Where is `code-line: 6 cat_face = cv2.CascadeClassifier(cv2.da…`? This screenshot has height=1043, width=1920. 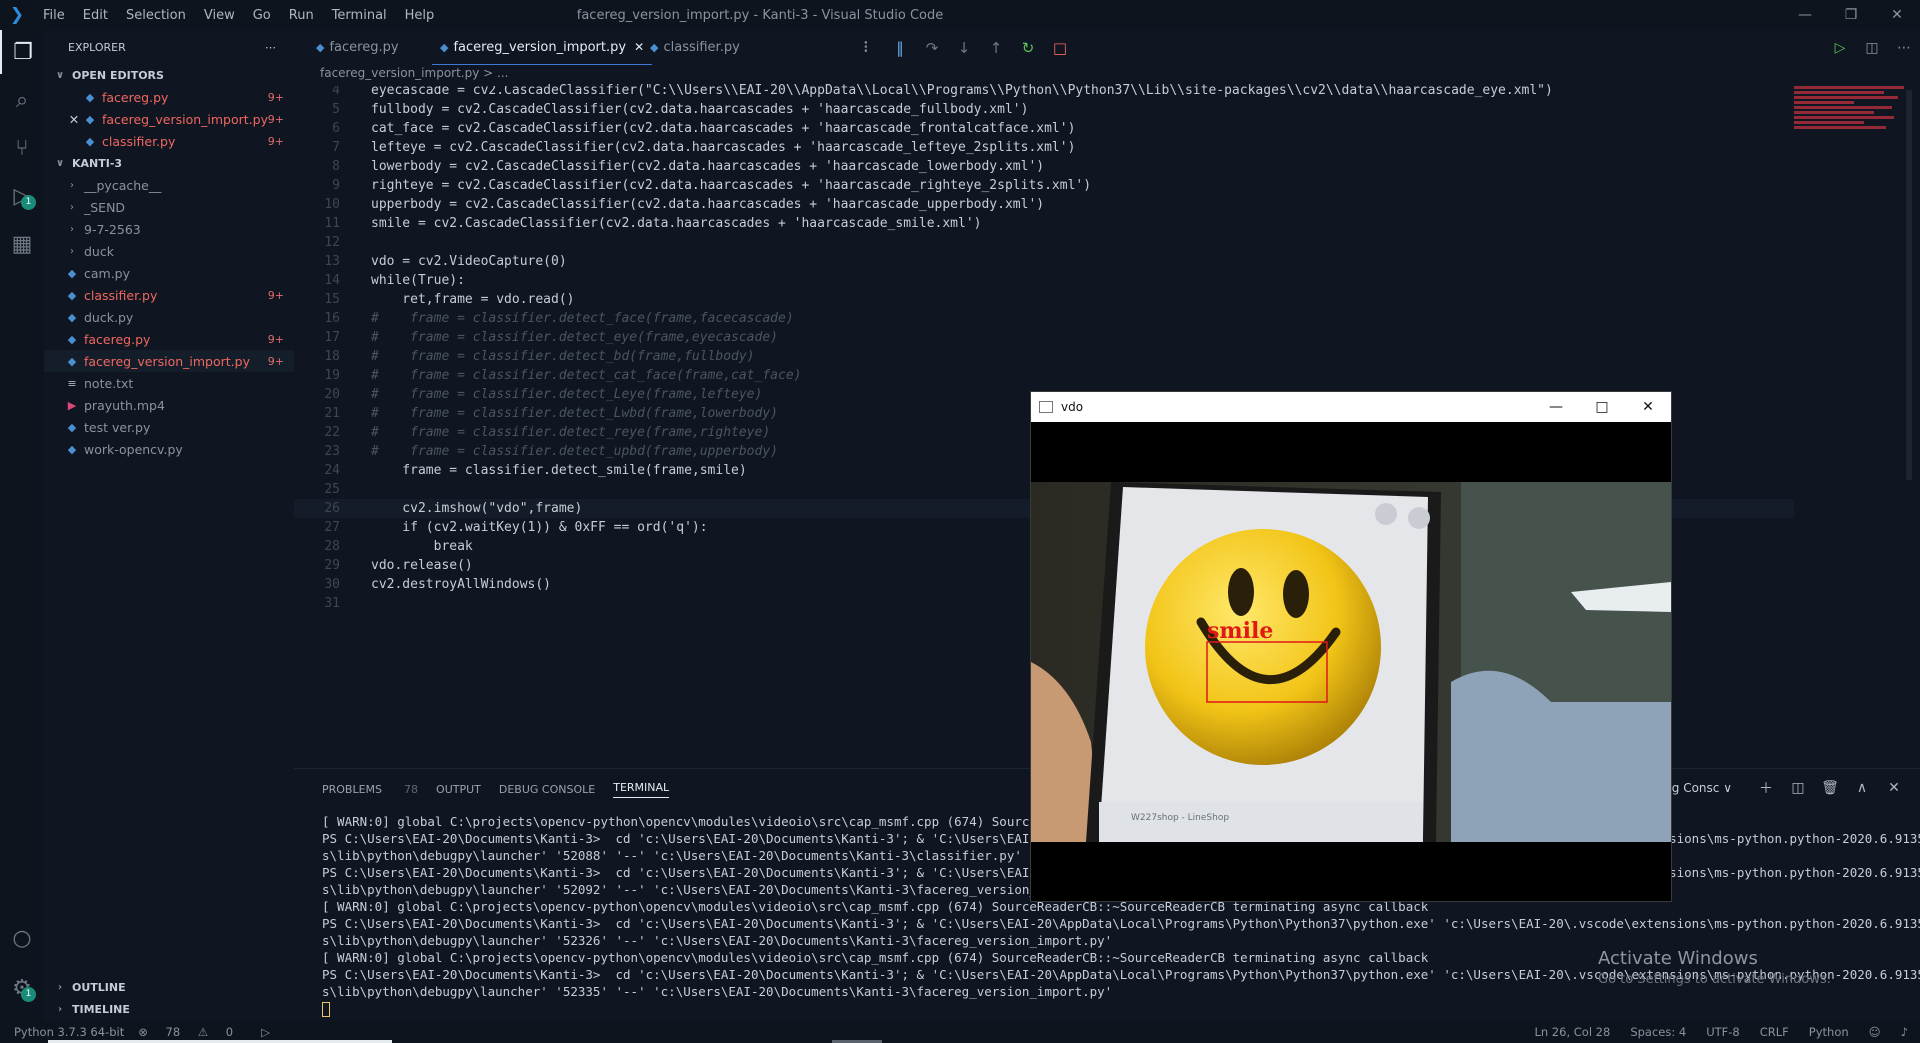 code-line: 6 cat_face = cv2.CascadeClassifier(cv2.da… is located at coordinates (1044, 128).